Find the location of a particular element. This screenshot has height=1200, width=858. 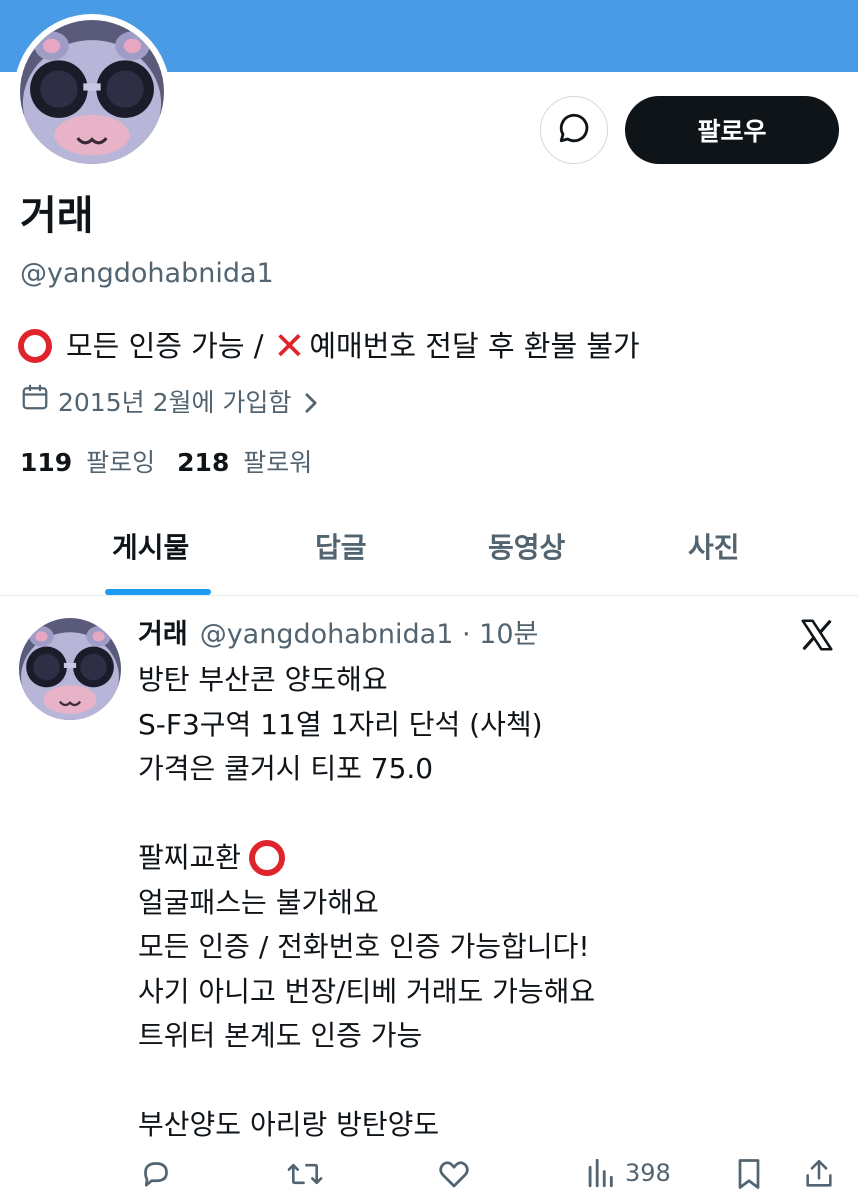

bio-text-part2: 예매번호 전달 후 환불 불가 is located at coordinates (474, 346).